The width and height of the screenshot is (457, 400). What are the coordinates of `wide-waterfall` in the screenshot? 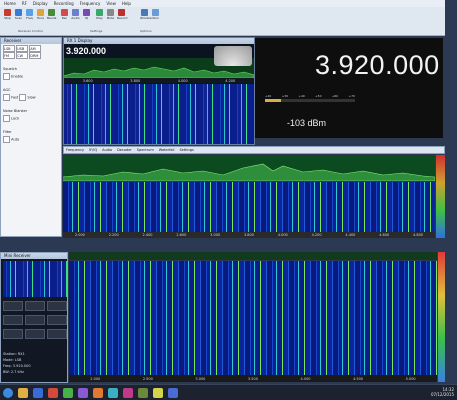 It's located at (249, 207).